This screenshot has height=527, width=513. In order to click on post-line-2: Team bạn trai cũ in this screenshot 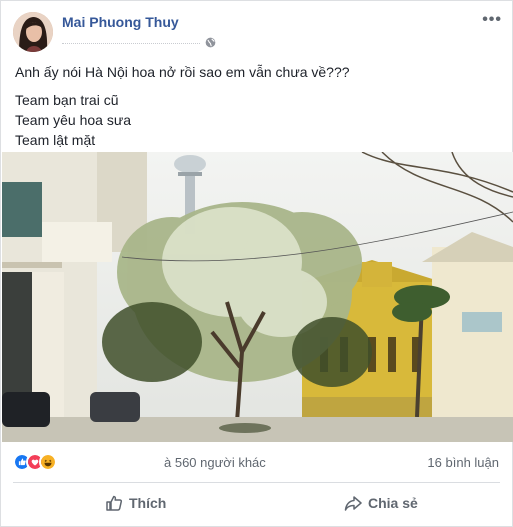, I will do `click(67, 100)`.